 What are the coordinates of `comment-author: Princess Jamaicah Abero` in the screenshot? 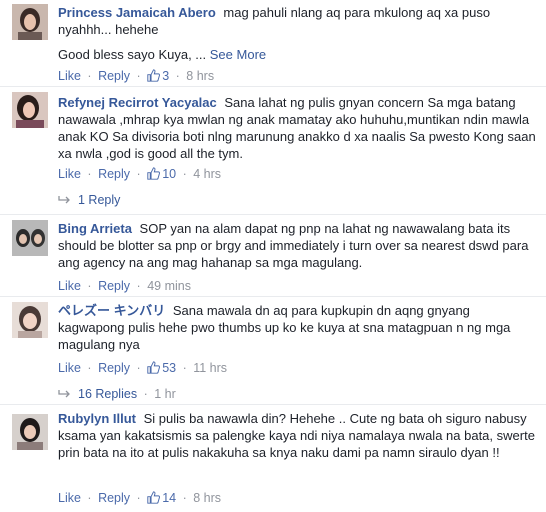 It's located at (137, 12).